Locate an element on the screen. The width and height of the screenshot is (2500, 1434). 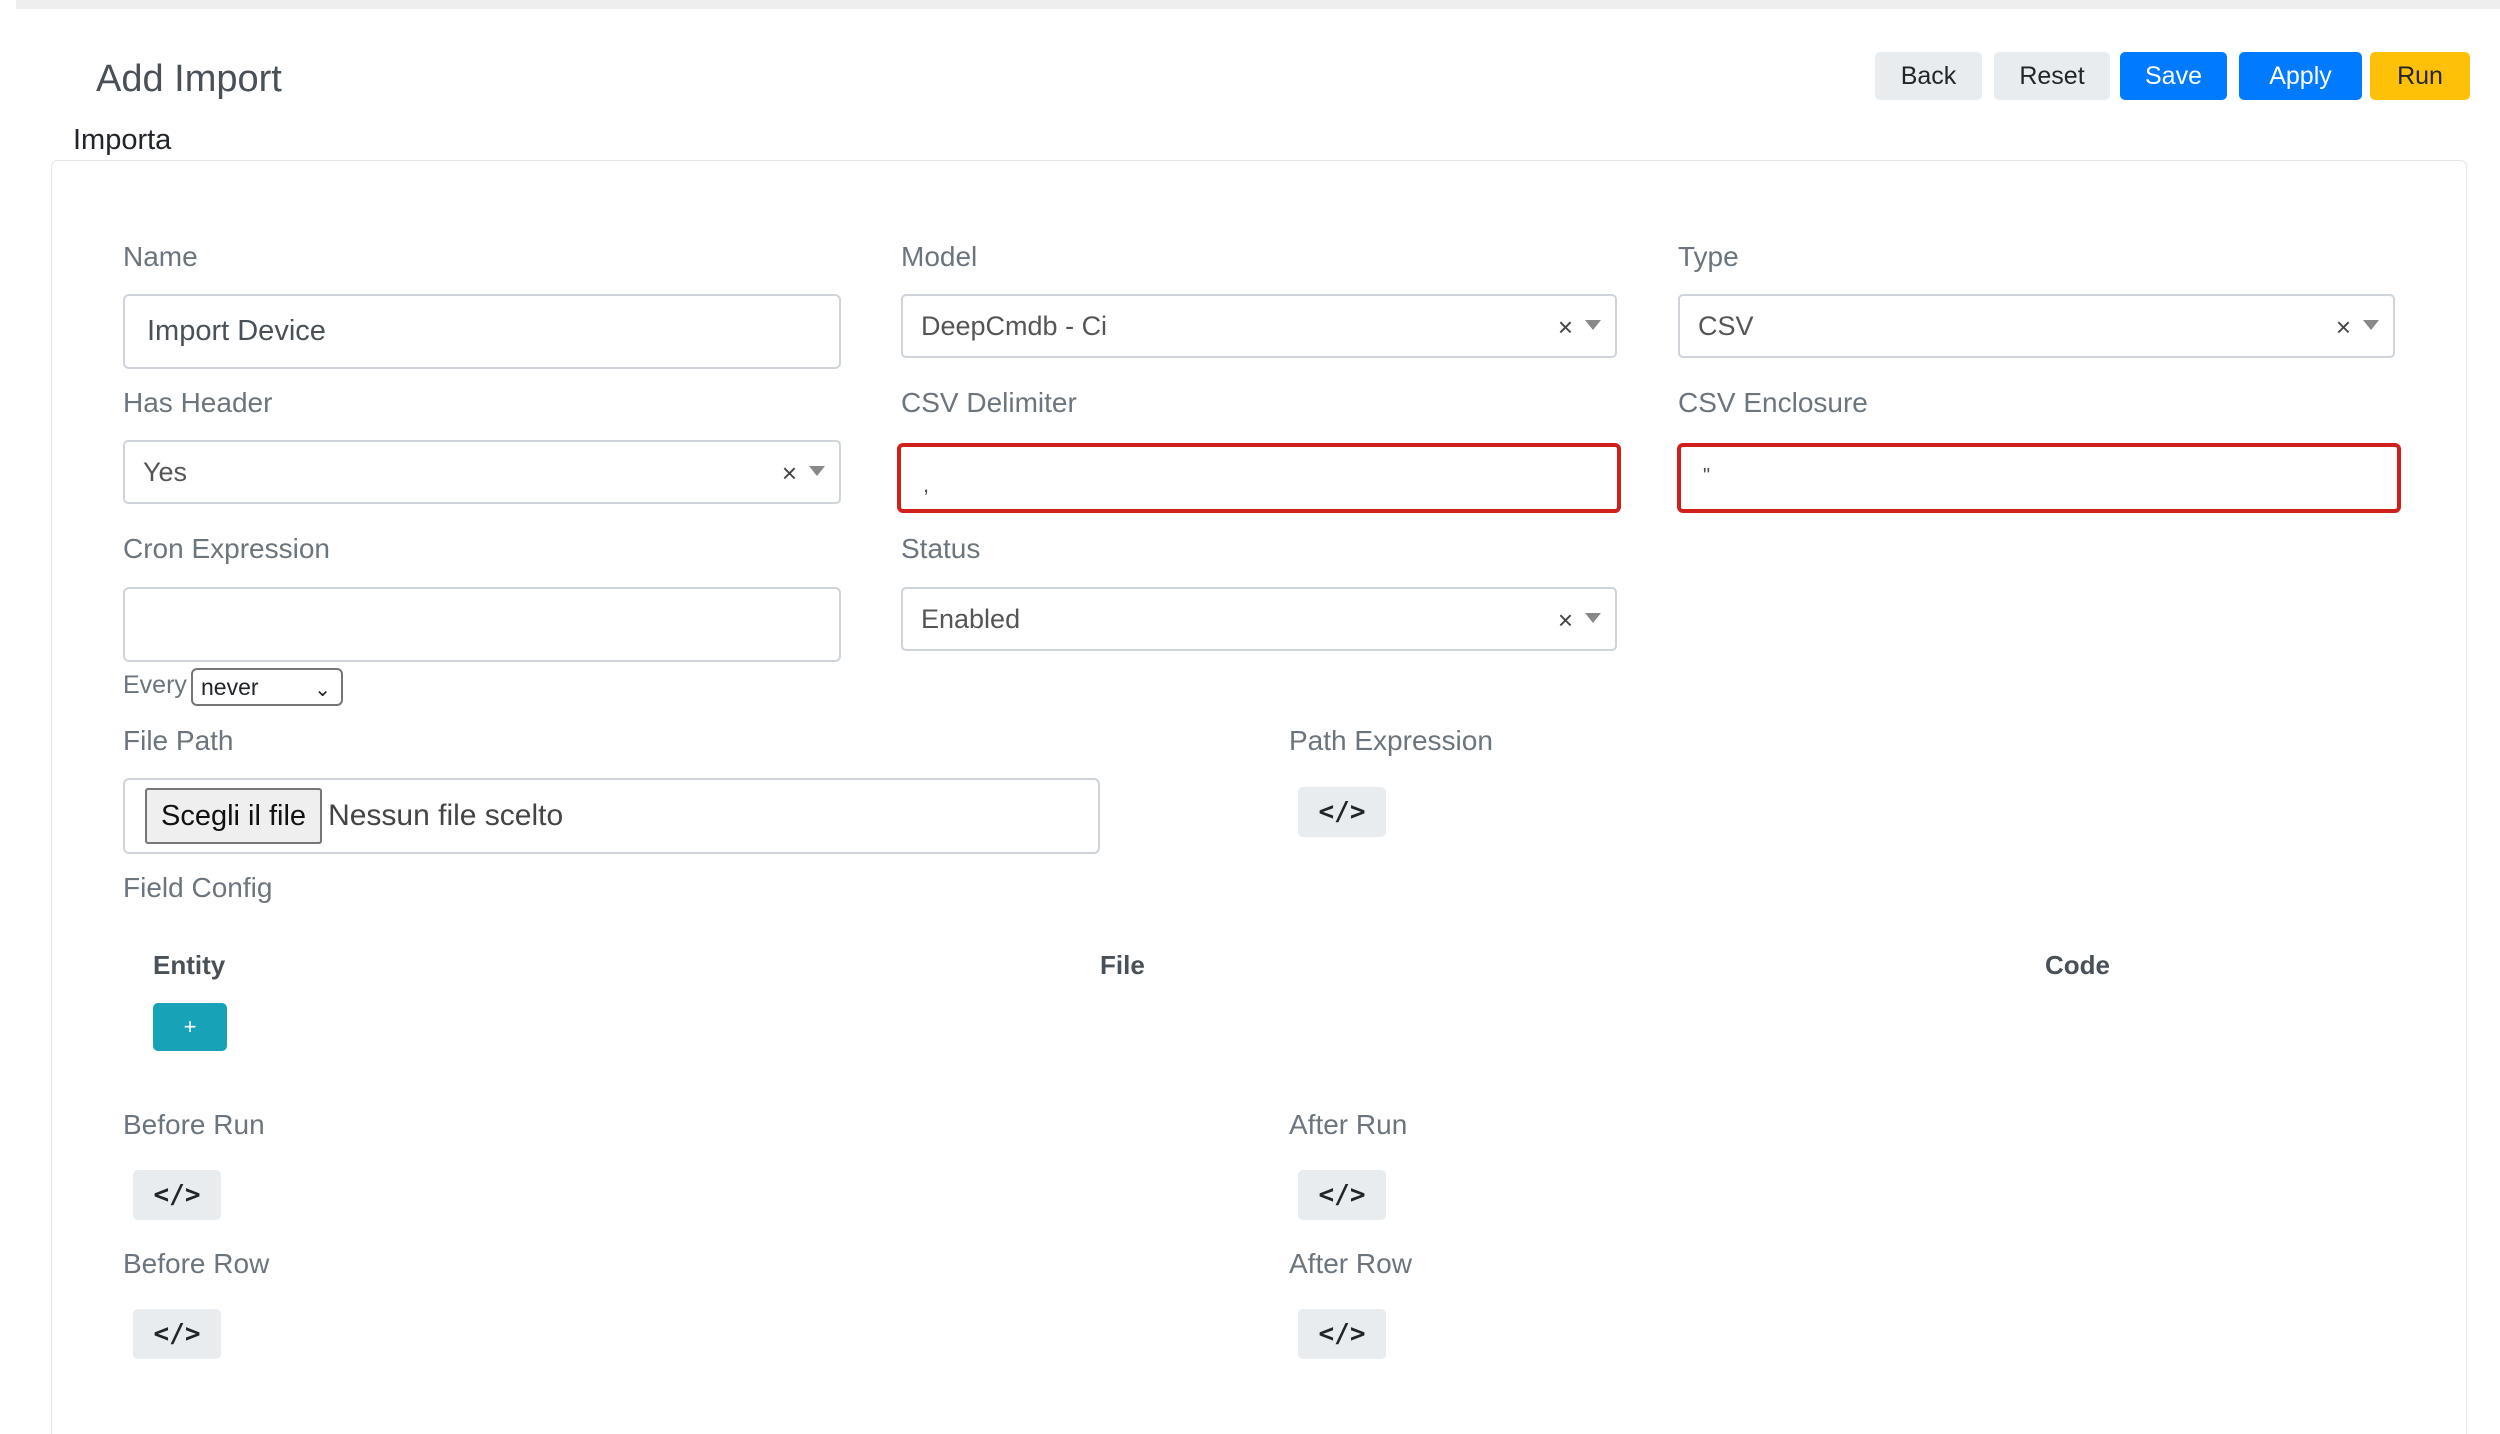
every-select: never ⌄ is located at coordinates (267, 687).